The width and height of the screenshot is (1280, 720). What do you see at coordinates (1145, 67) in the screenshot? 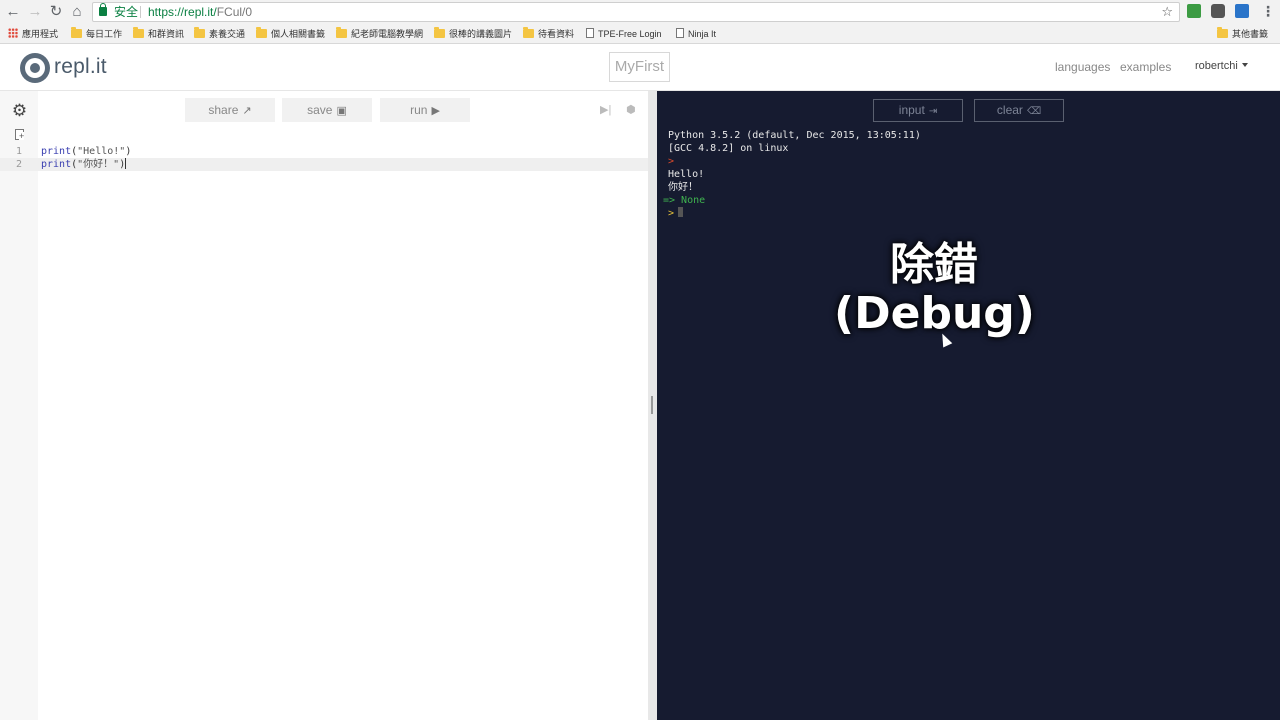
I see `examples-link: examples` at bounding box center [1145, 67].